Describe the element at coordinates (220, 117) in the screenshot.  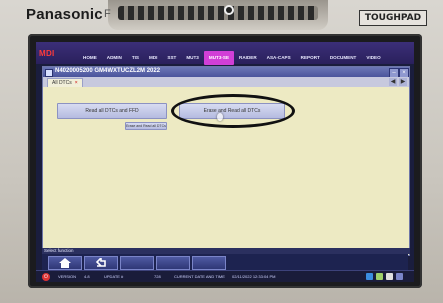
I see `touch-cursor` at that location.